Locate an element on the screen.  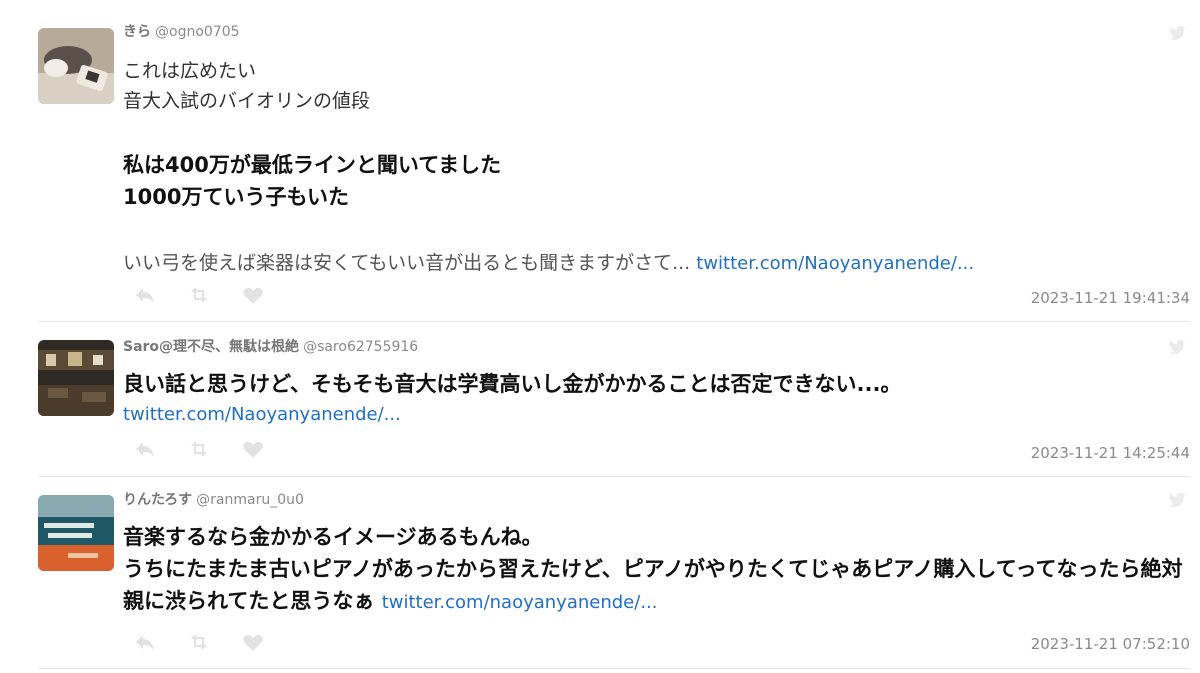
tweet-header: りんたろす @ranmaru_0u0 is located at coordinates (656, 500).